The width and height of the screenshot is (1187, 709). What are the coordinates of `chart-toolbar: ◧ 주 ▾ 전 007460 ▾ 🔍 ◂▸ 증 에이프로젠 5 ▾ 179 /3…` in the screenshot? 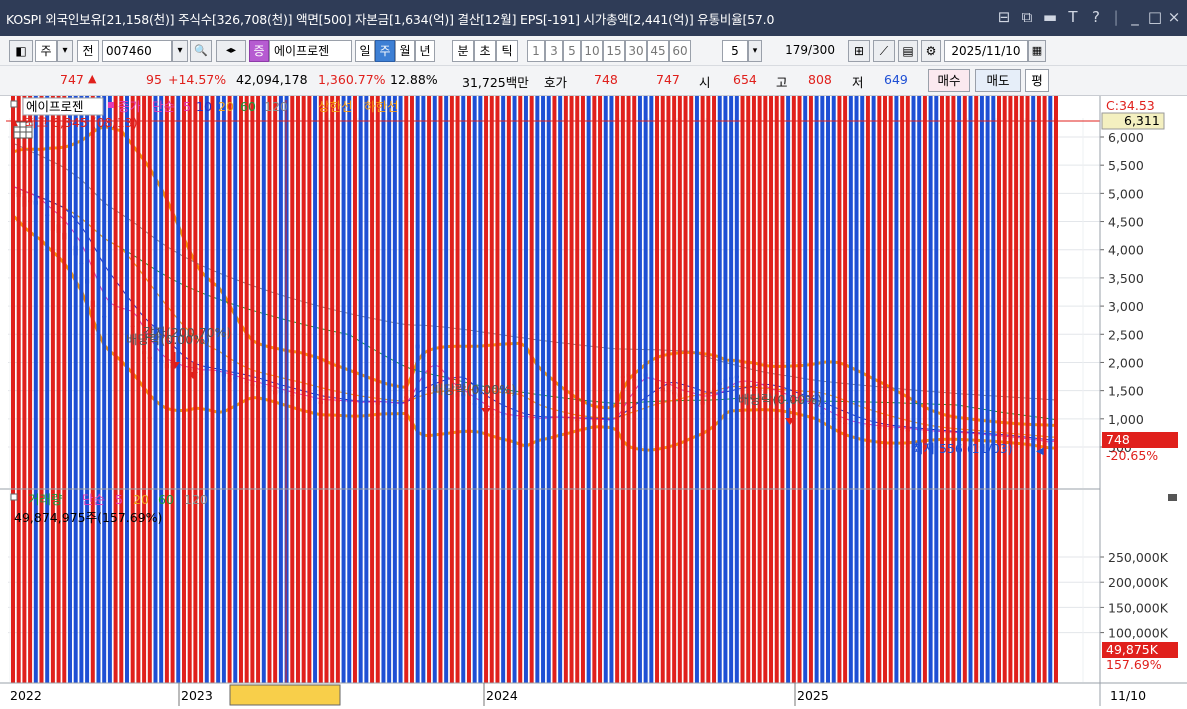 It's located at (593, 51).